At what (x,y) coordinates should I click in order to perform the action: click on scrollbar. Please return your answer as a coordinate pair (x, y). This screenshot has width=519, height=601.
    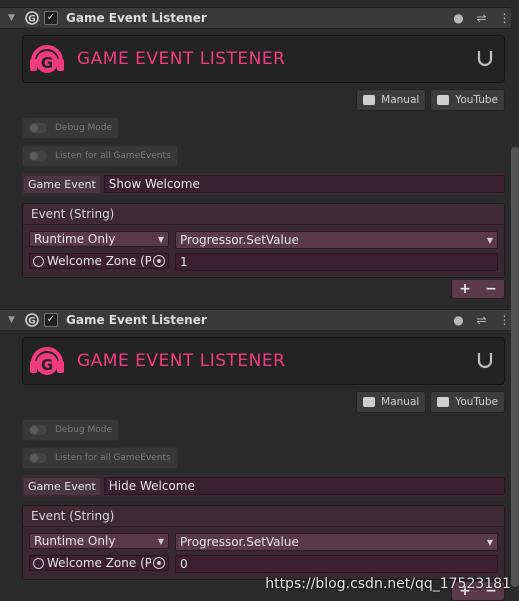
    Looking at the image, I should click on (515, 300).